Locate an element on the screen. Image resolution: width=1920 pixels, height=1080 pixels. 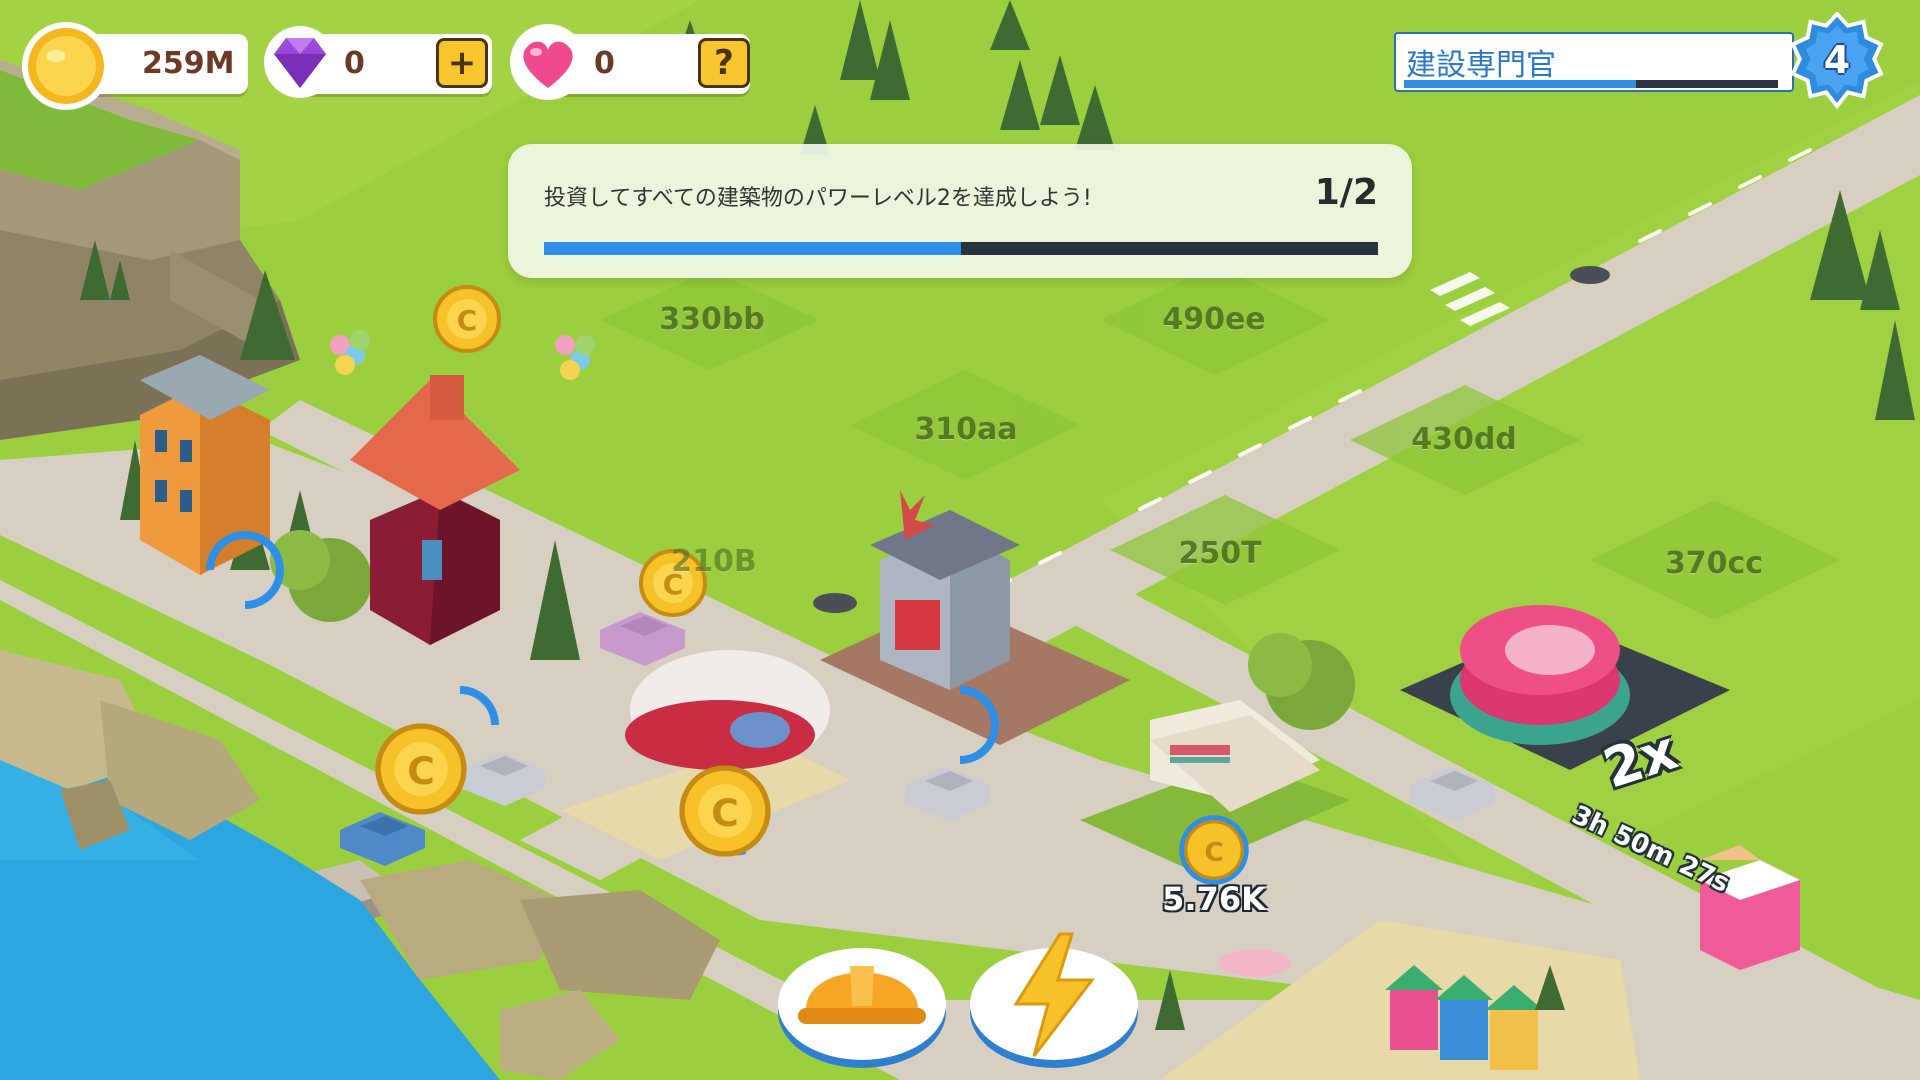
plot-price-label: 310aa is located at coordinates (965, 429).